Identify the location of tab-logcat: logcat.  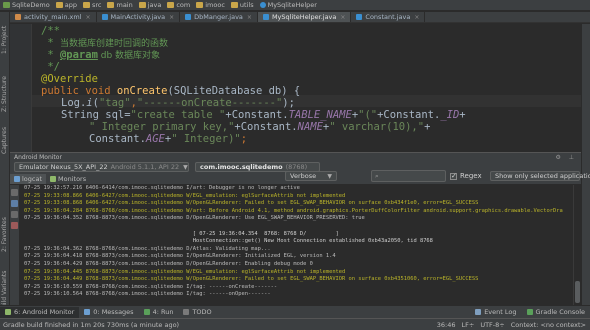
(28, 178).